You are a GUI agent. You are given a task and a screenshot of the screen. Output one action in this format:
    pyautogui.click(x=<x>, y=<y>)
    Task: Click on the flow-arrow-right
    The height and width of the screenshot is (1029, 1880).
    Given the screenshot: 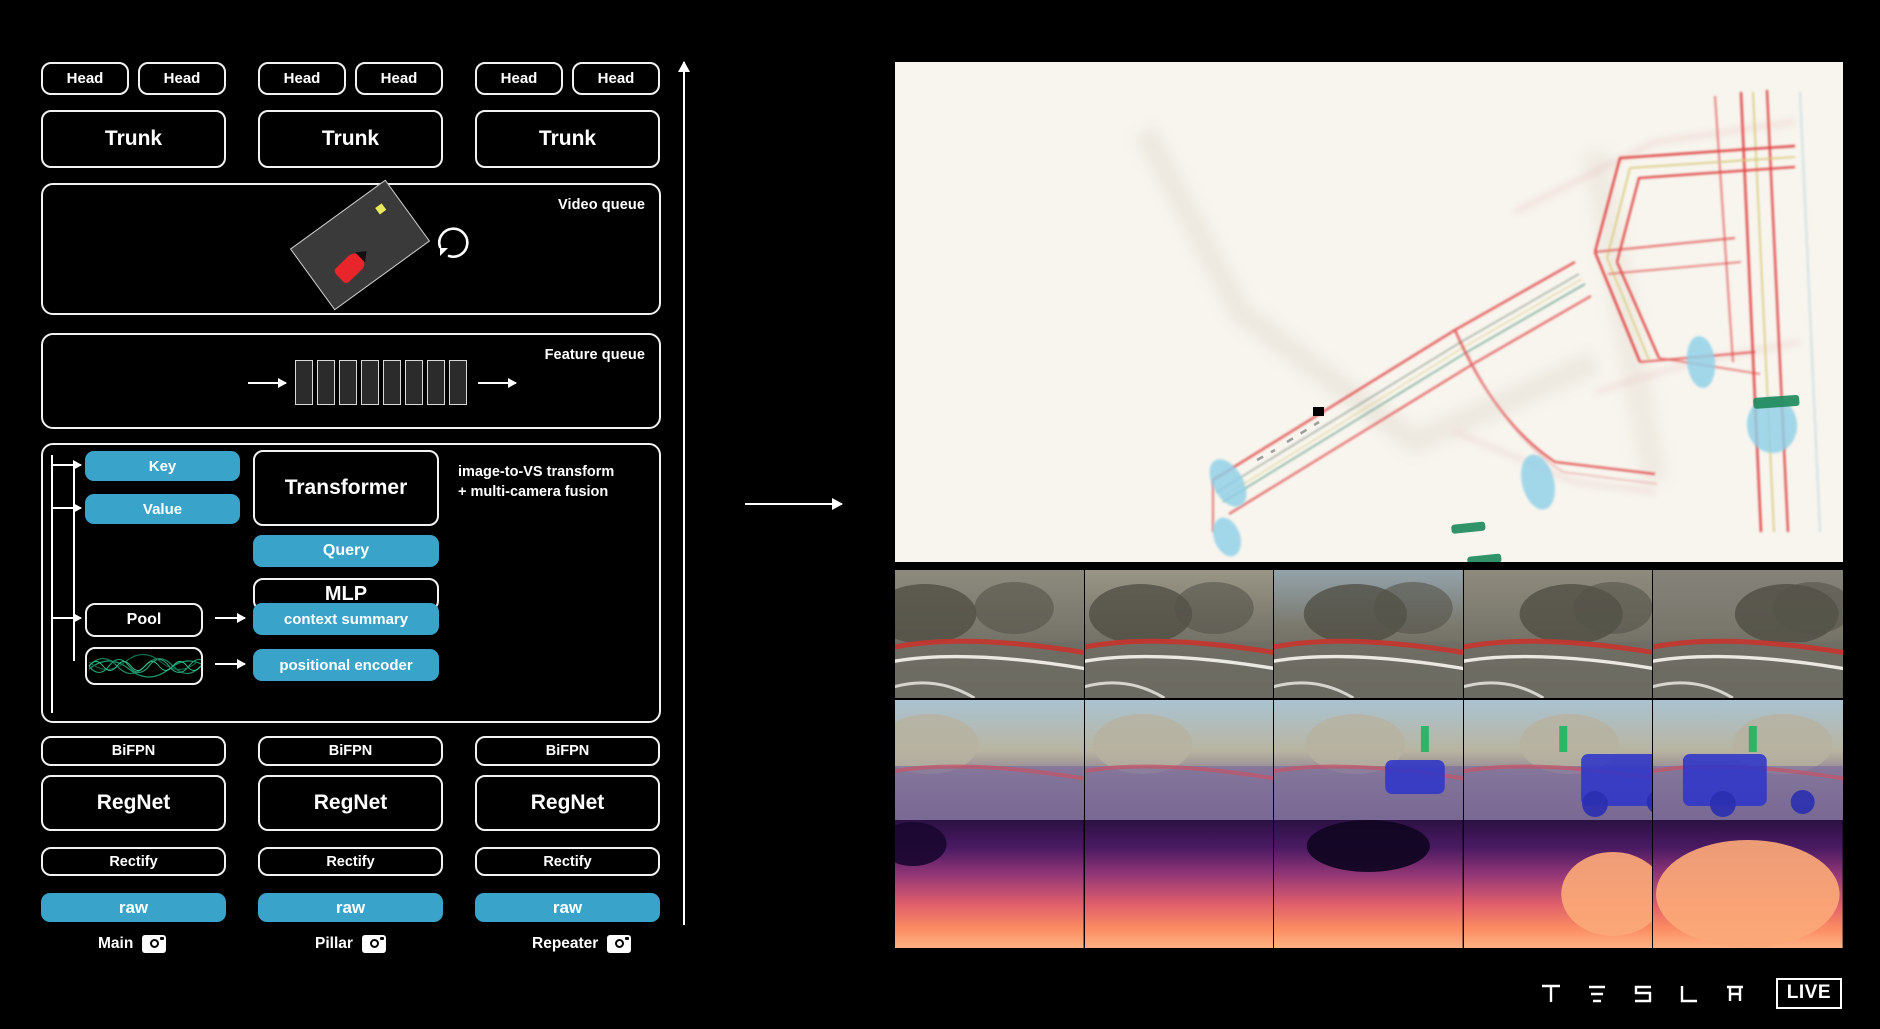 What is the action you would take?
    pyautogui.click(x=794, y=504)
    